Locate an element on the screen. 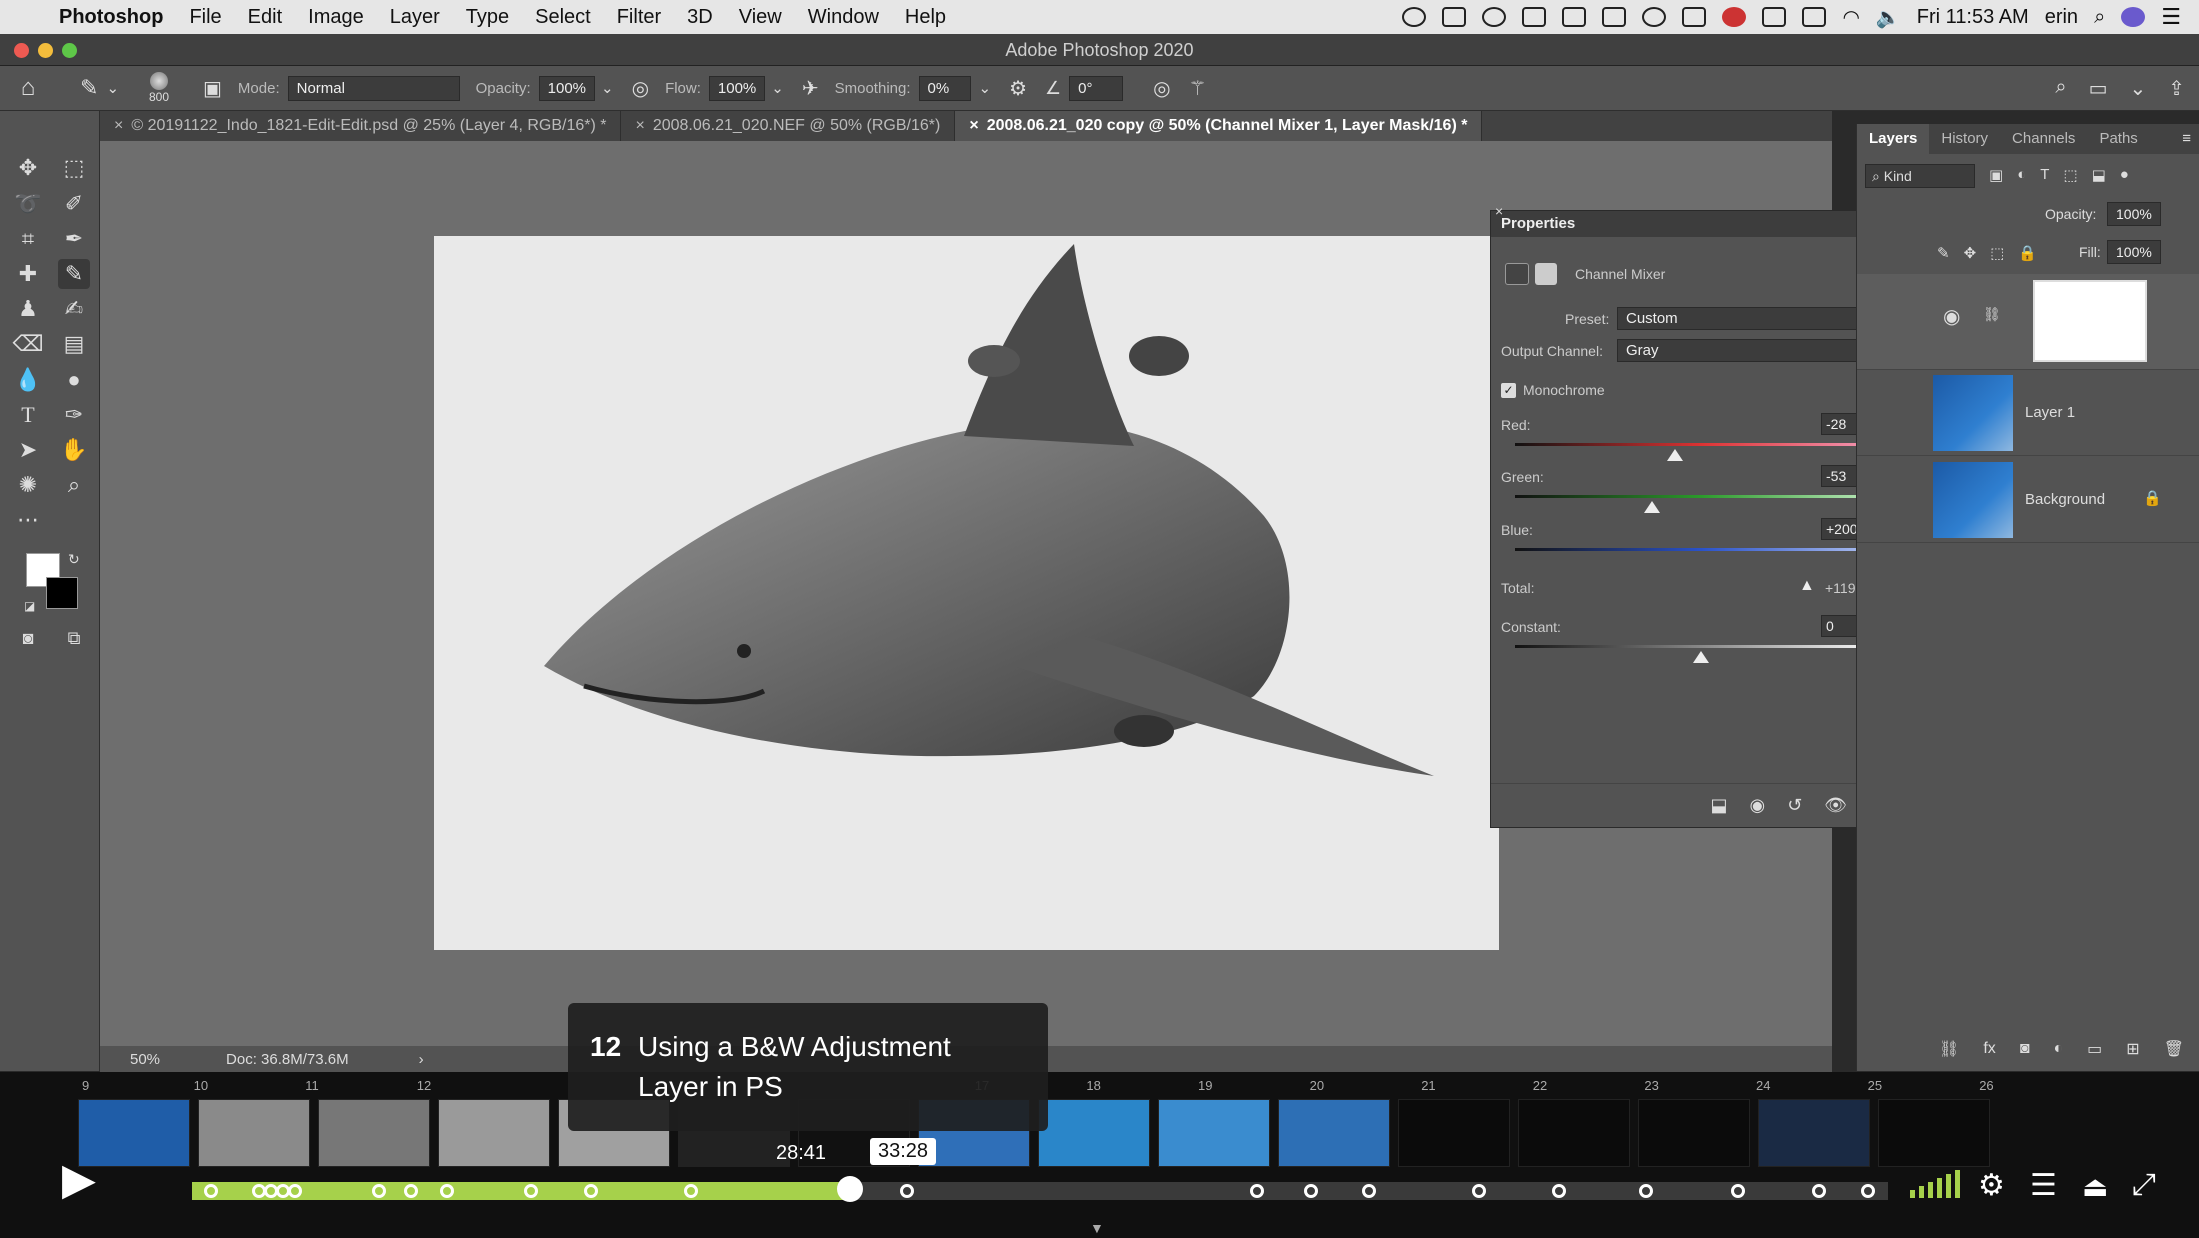  hand-tool-icon: ✋ is located at coordinates (74, 450).